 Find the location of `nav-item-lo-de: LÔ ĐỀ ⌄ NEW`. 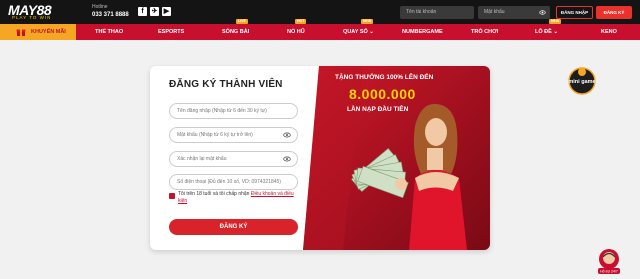

nav-item-lo-de: LÔ ĐỀ ⌄ NEW is located at coordinates (548, 29).